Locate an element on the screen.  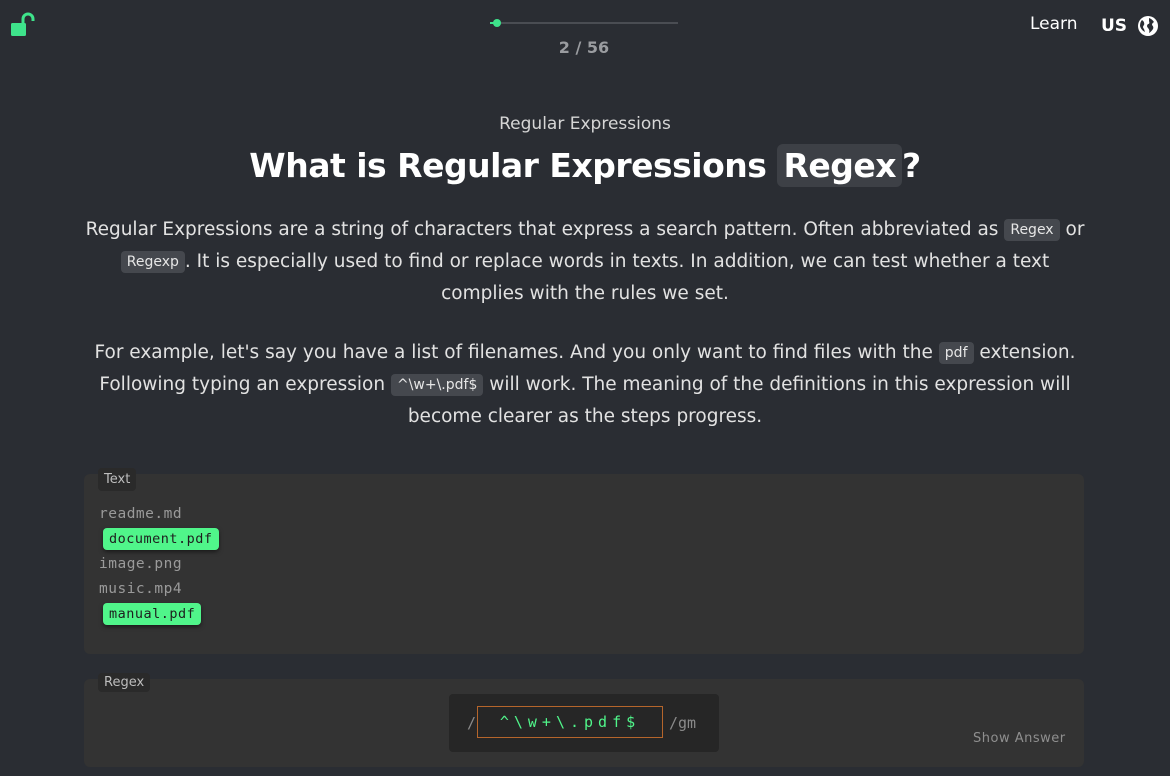
matched-line: document.pdf is located at coordinates (159, 539).